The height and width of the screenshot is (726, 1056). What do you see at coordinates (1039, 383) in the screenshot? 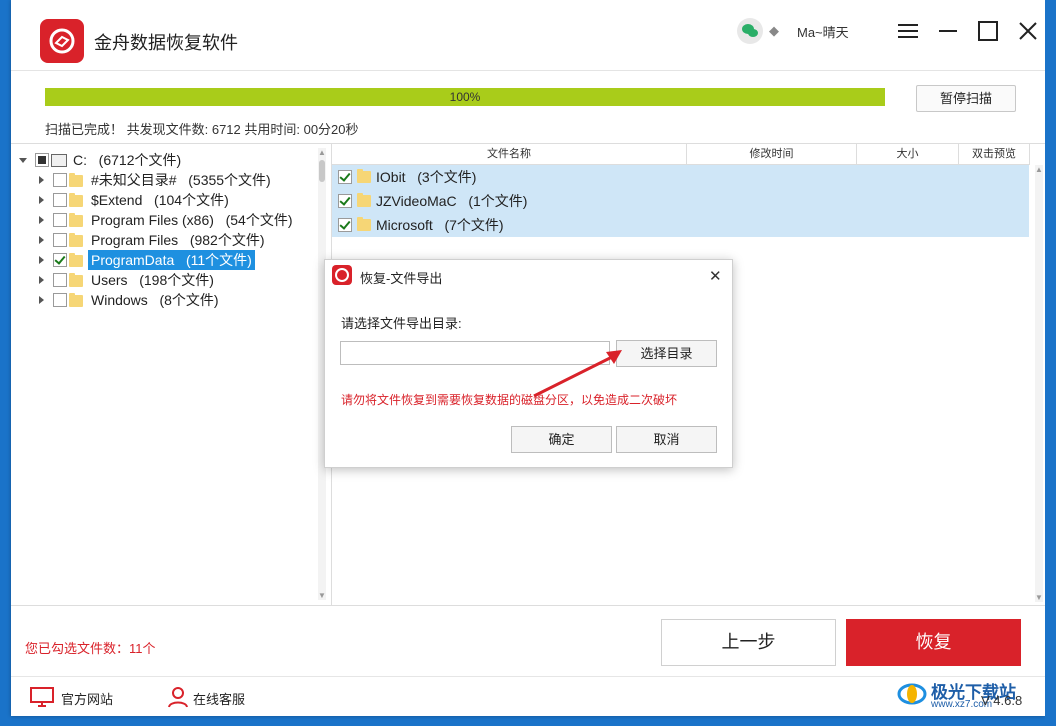
I see `file-list-scrollbar: ▲ ▼` at bounding box center [1039, 383].